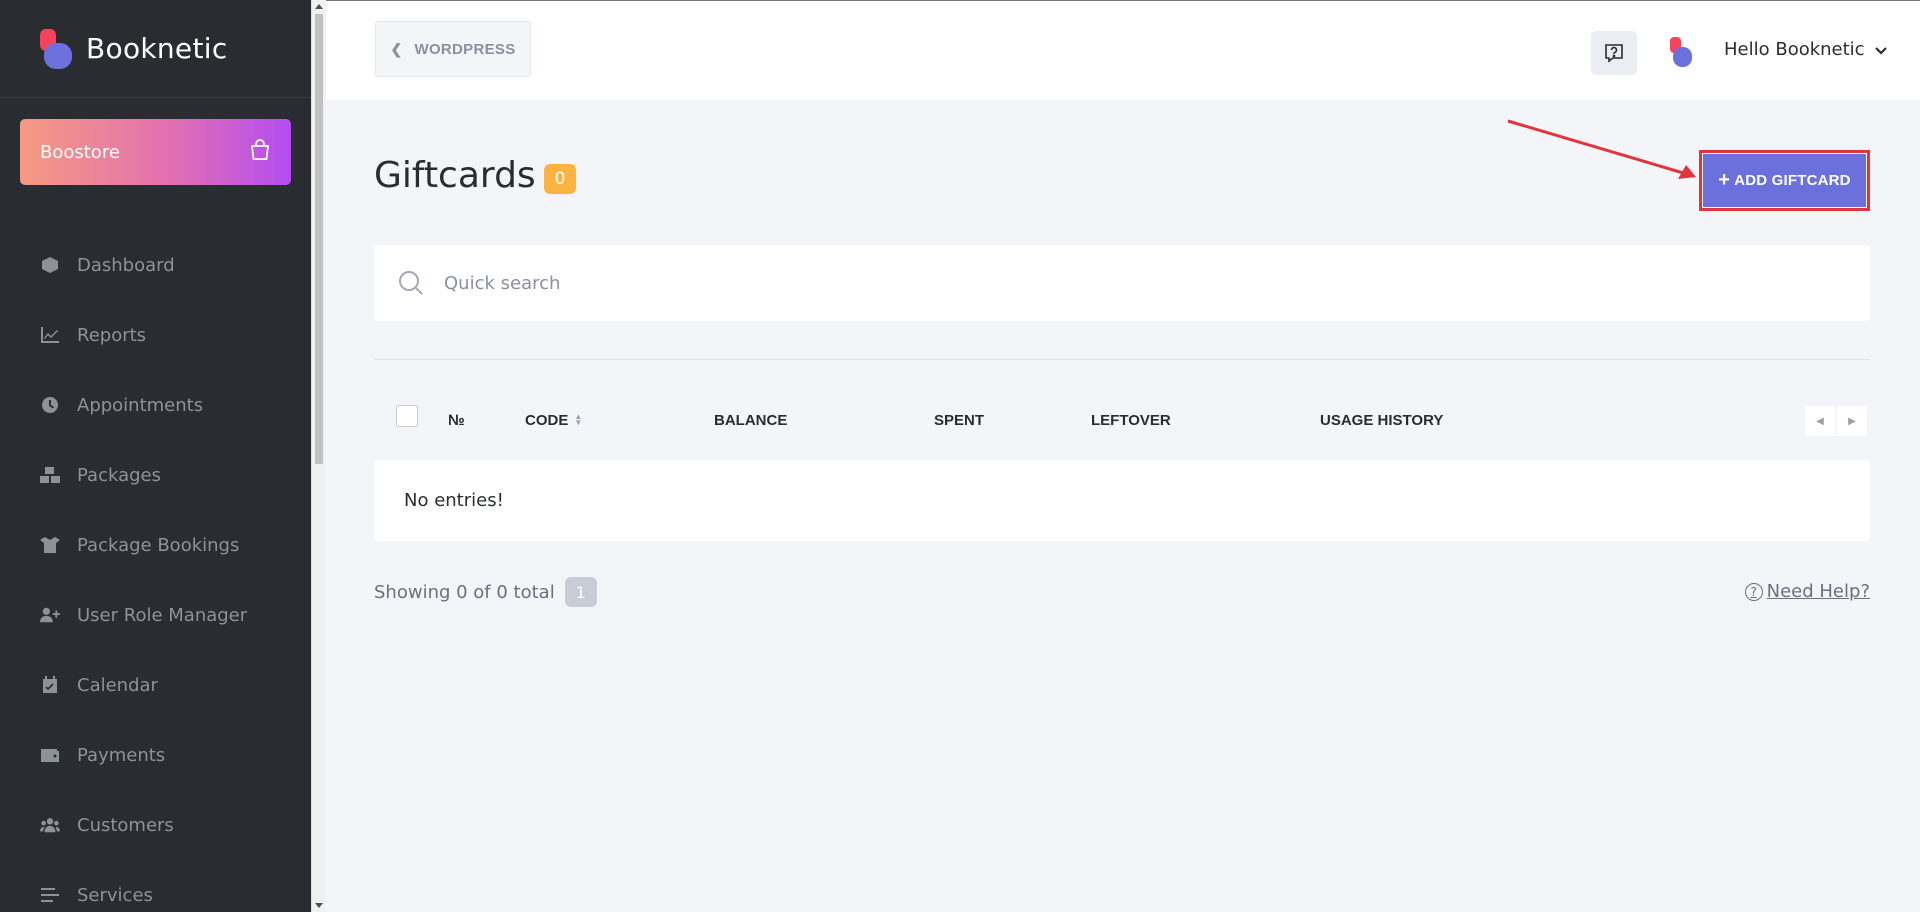 Image resolution: width=1920 pixels, height=912 pixels. I want to click on sidebar-item-calendar: Calendar, so click(155, 685).